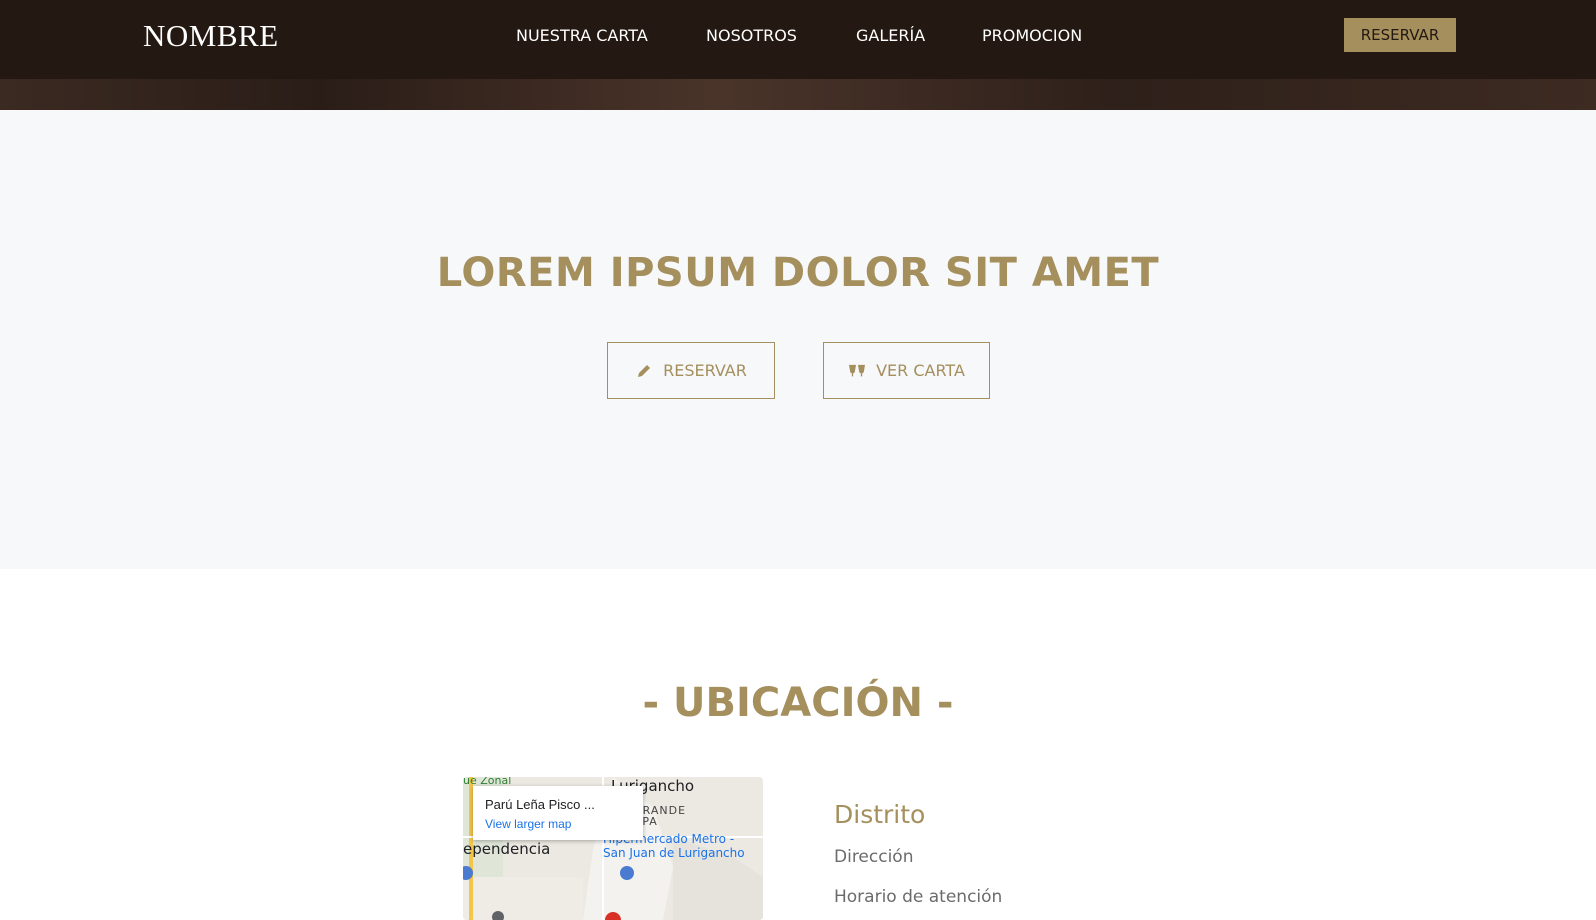  What do you see at coordinates (920, 370) in the screenshot?
I see `banner-menu-label: VER CARTA` at bounding box center [920, 370].